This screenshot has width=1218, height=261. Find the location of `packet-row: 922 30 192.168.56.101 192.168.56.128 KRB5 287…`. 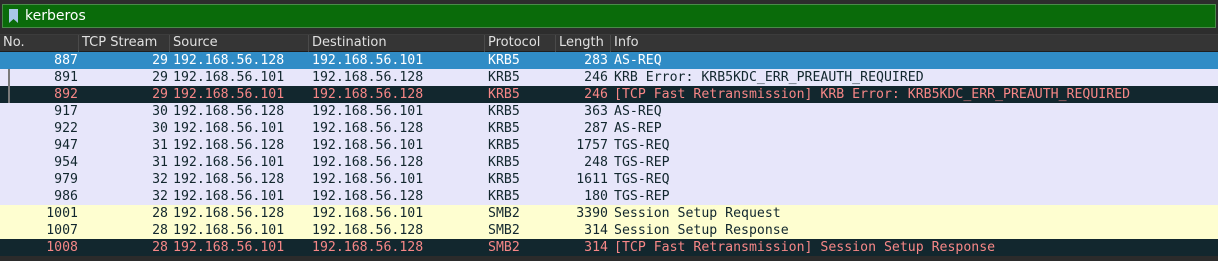

packet-row: 922 30 192.168.56.101 192.168.56.128 KRB5 287… is located at coordinates (609, 128).